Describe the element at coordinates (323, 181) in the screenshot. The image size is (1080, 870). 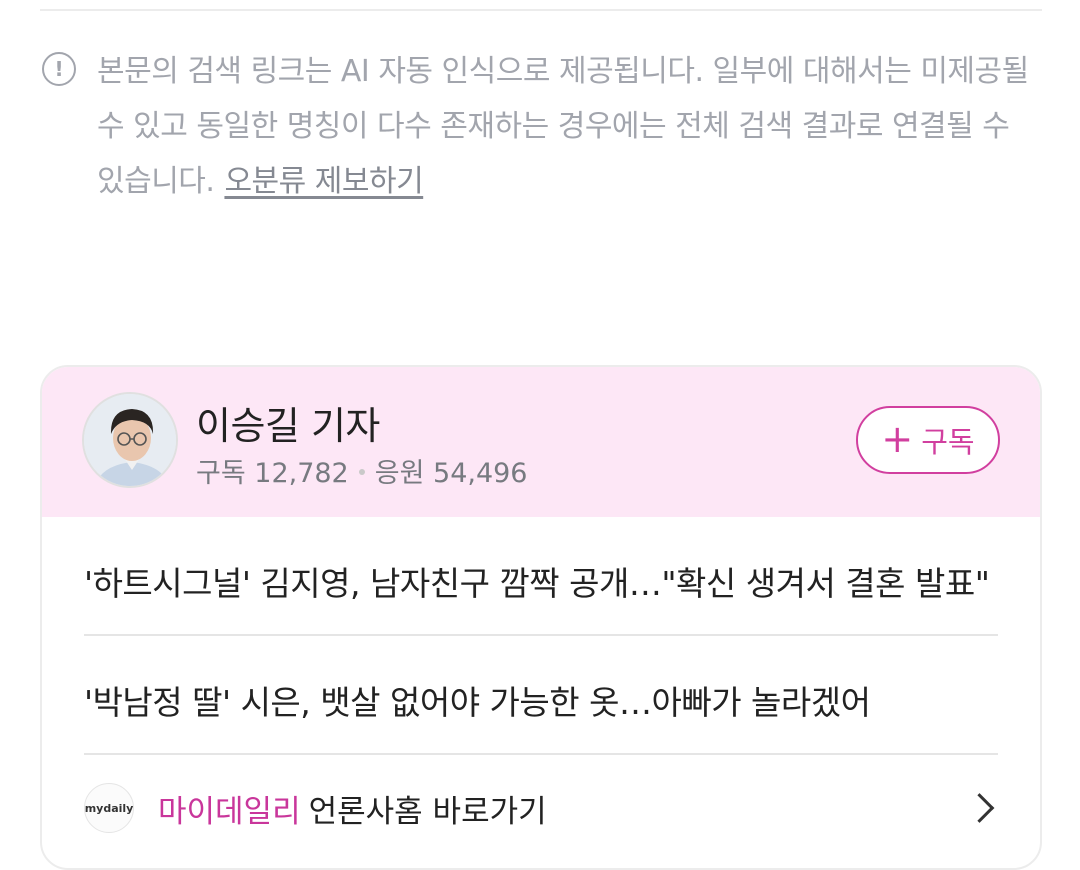
I see `report-misclassification-link: 오분류 제보하기` at that location.